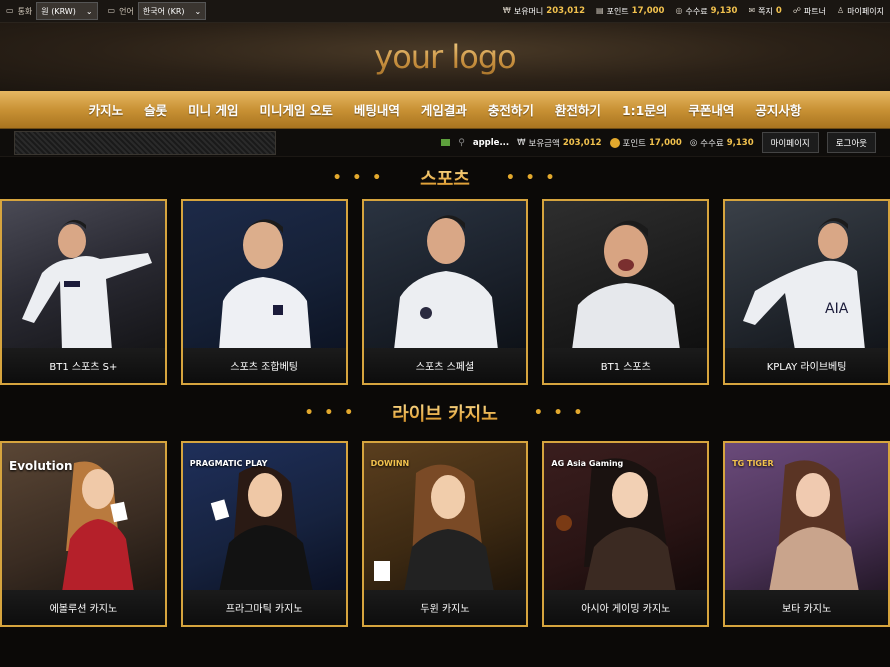 The image size is (890, 667). What do you see at coordinates (722, 143) in the screenshot?
I see `sub-fee: ◎ 수수료 9,130` at bounding box center [722, 143].